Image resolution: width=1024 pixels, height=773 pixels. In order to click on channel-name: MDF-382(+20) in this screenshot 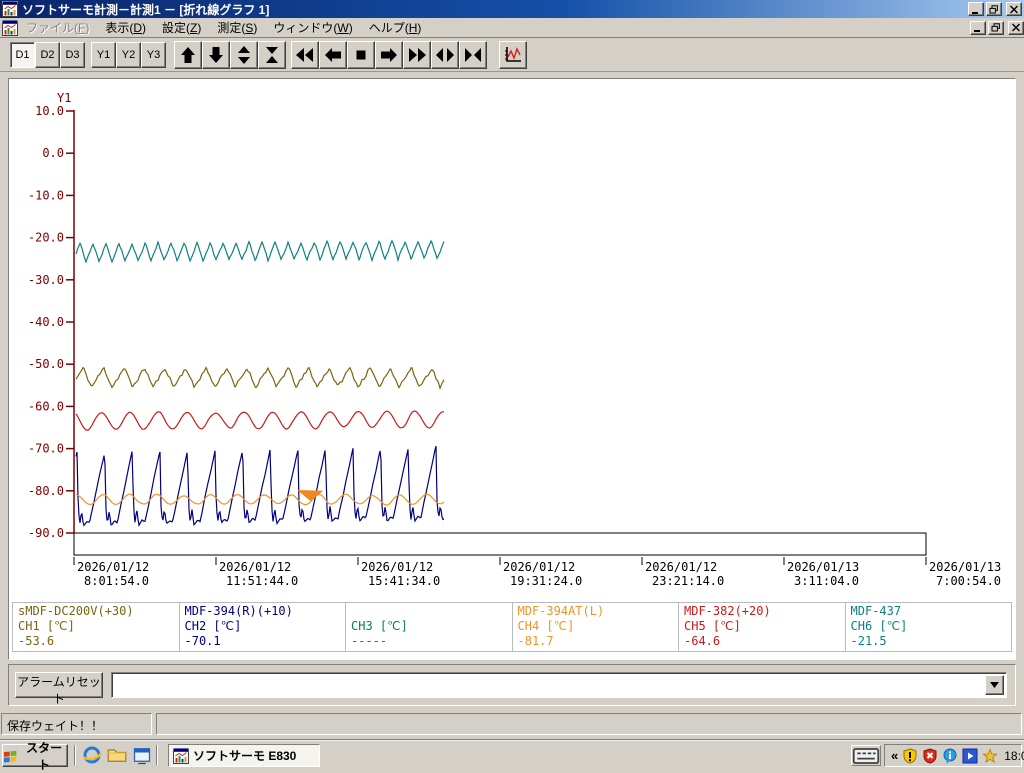, I will do `click(727, 611)`.